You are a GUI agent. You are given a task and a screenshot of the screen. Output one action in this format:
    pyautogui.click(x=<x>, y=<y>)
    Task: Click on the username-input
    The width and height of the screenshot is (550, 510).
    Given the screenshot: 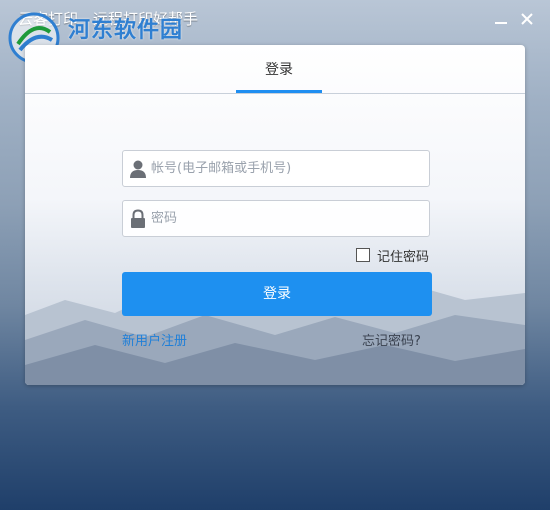 What is the action you would take?
    pyautogui.click(x=288, y=168)
    